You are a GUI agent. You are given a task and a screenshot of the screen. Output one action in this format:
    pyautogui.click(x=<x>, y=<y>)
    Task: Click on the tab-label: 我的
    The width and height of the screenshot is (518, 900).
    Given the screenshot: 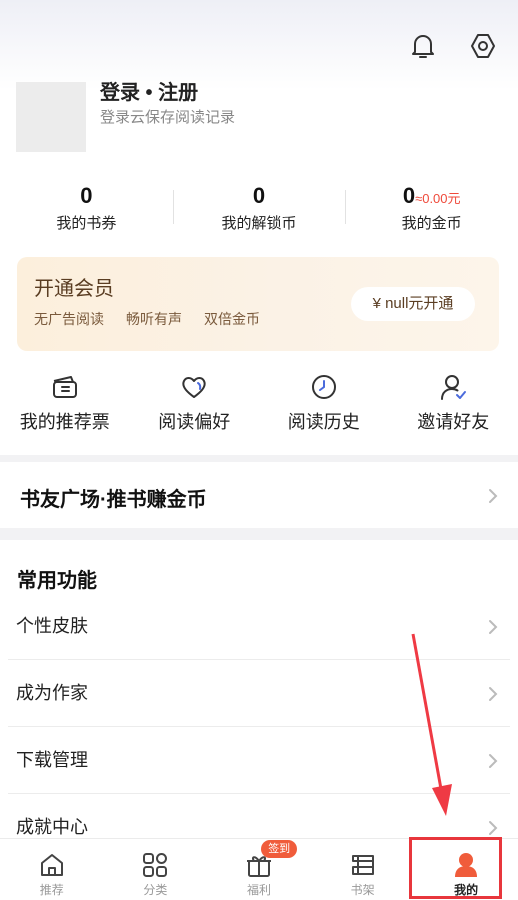 What is the action you would take?
    pyautogui.click(x=466, y=890)
    